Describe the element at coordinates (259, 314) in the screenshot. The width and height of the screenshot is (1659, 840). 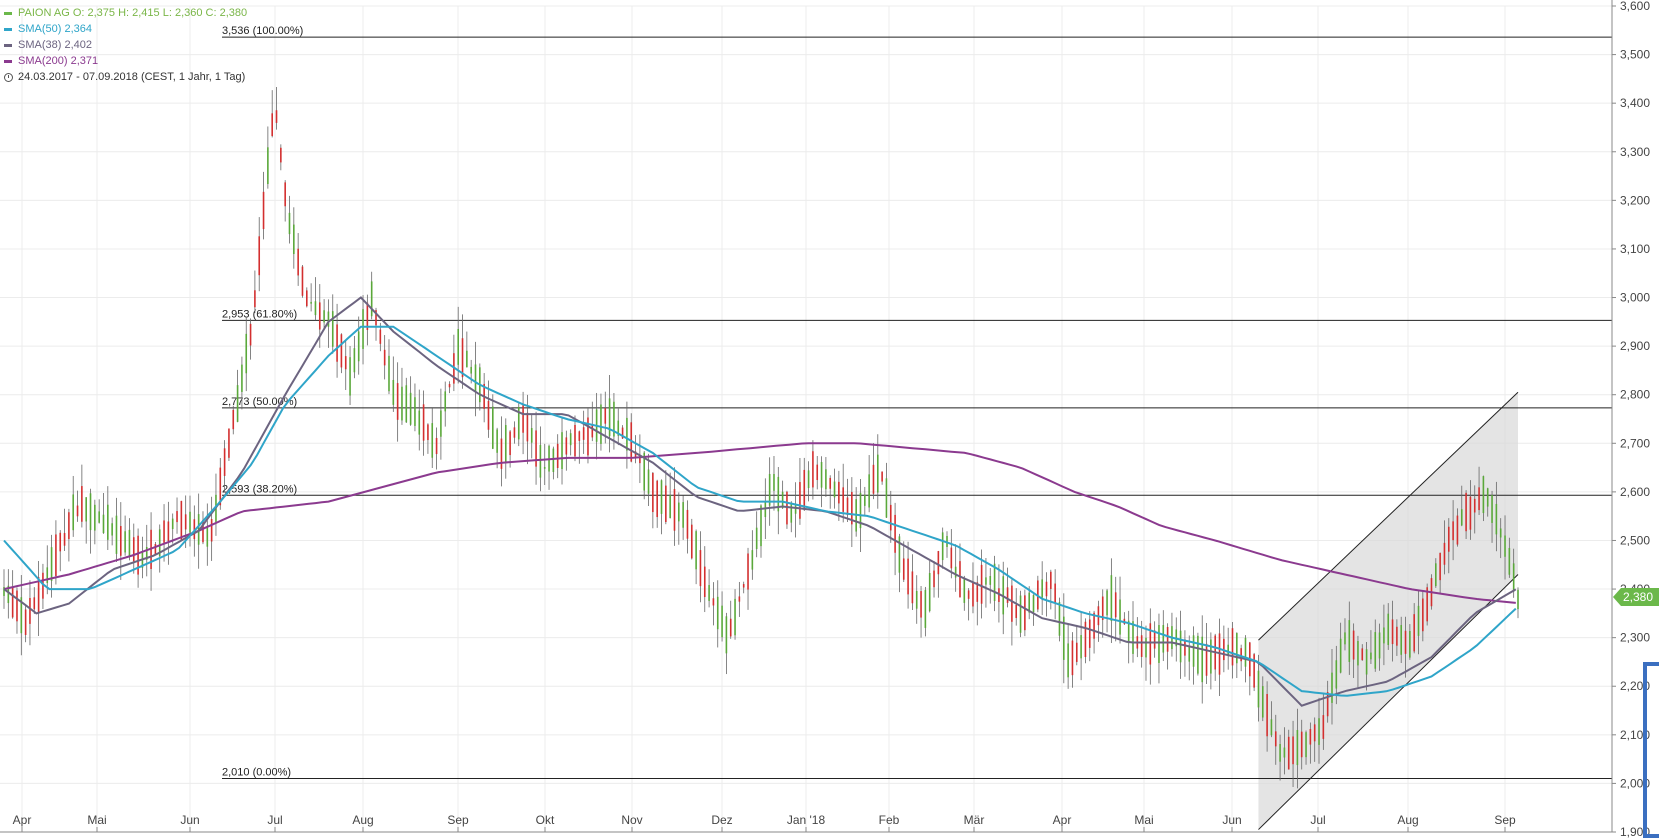
I see `fib-level-label: 2,953 (61.80%)` at that location.